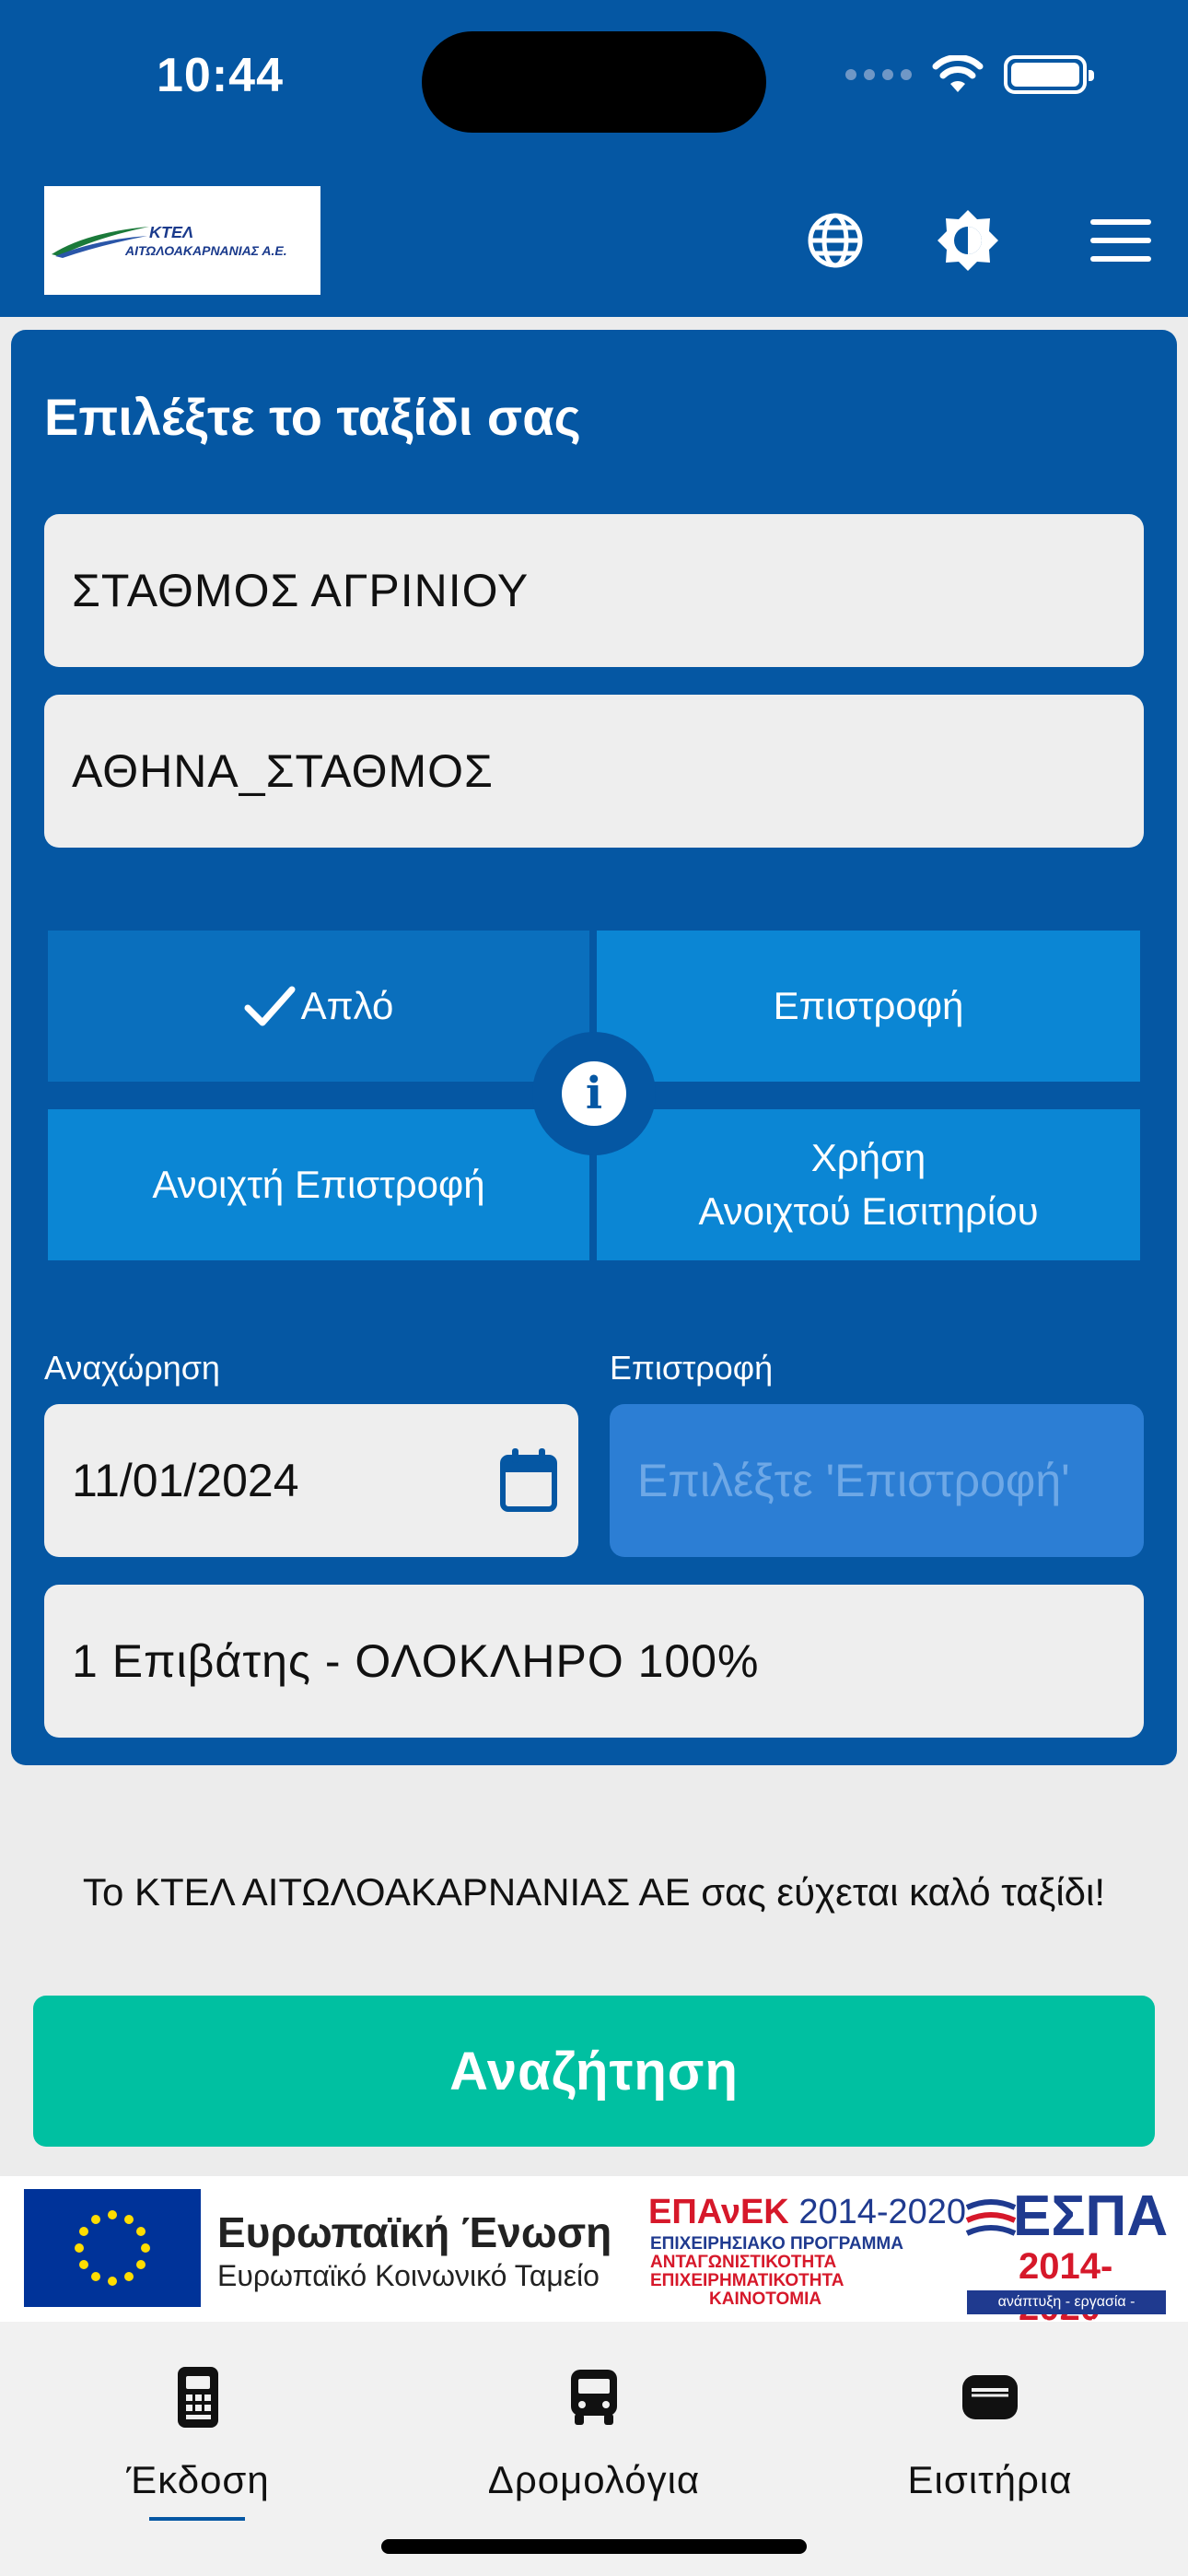  I want to click on return-date-field: Επιλέξτε 'Επιστροφή', so click(877, 1480).